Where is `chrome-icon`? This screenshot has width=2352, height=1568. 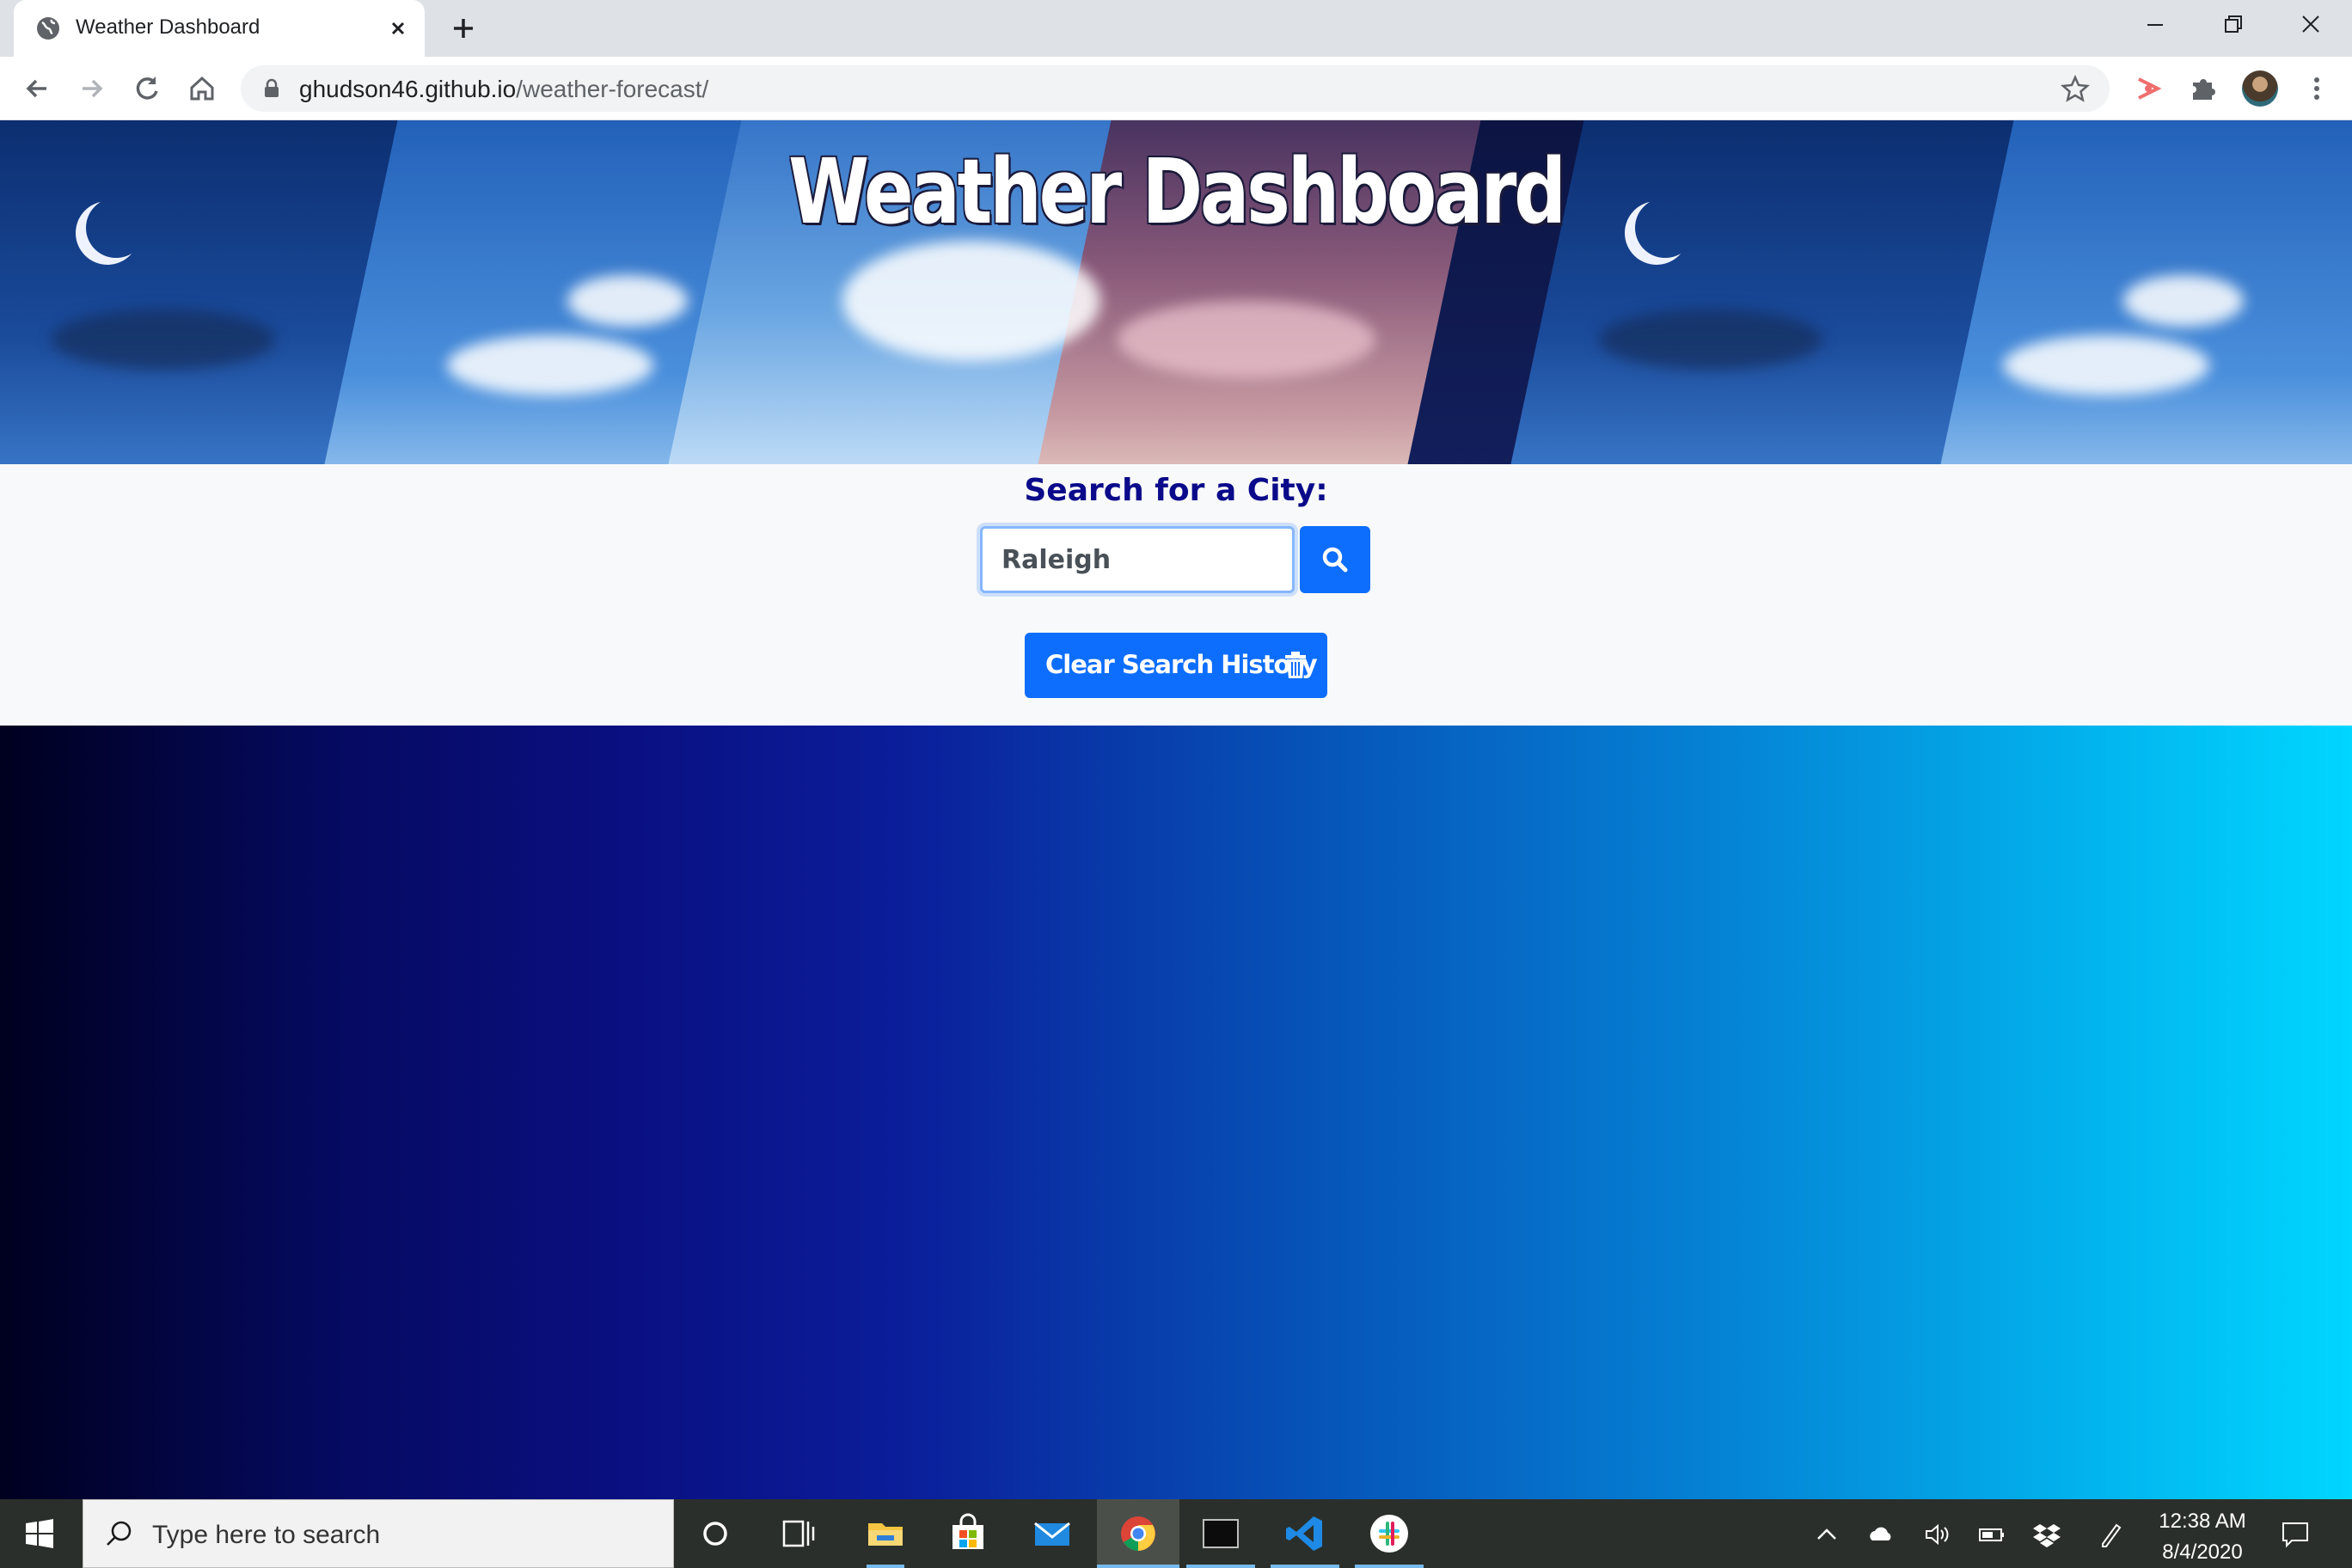
chrome-icon is located at coordinates (1138, 1533).